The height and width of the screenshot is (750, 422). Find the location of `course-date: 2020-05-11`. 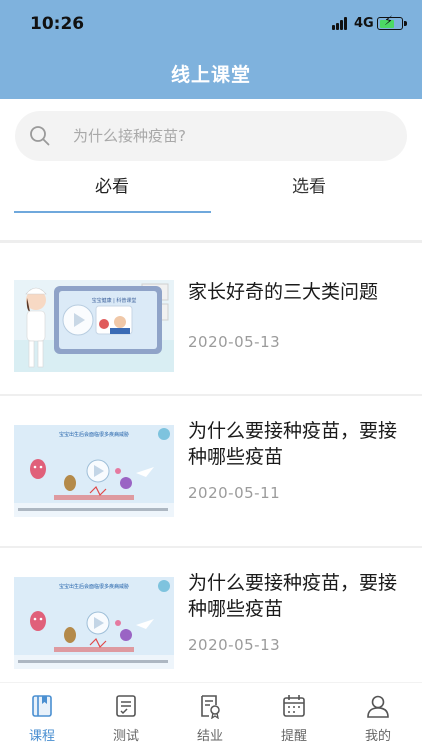

course-date: 2020-05-11 is located at coordinates (234, 493).